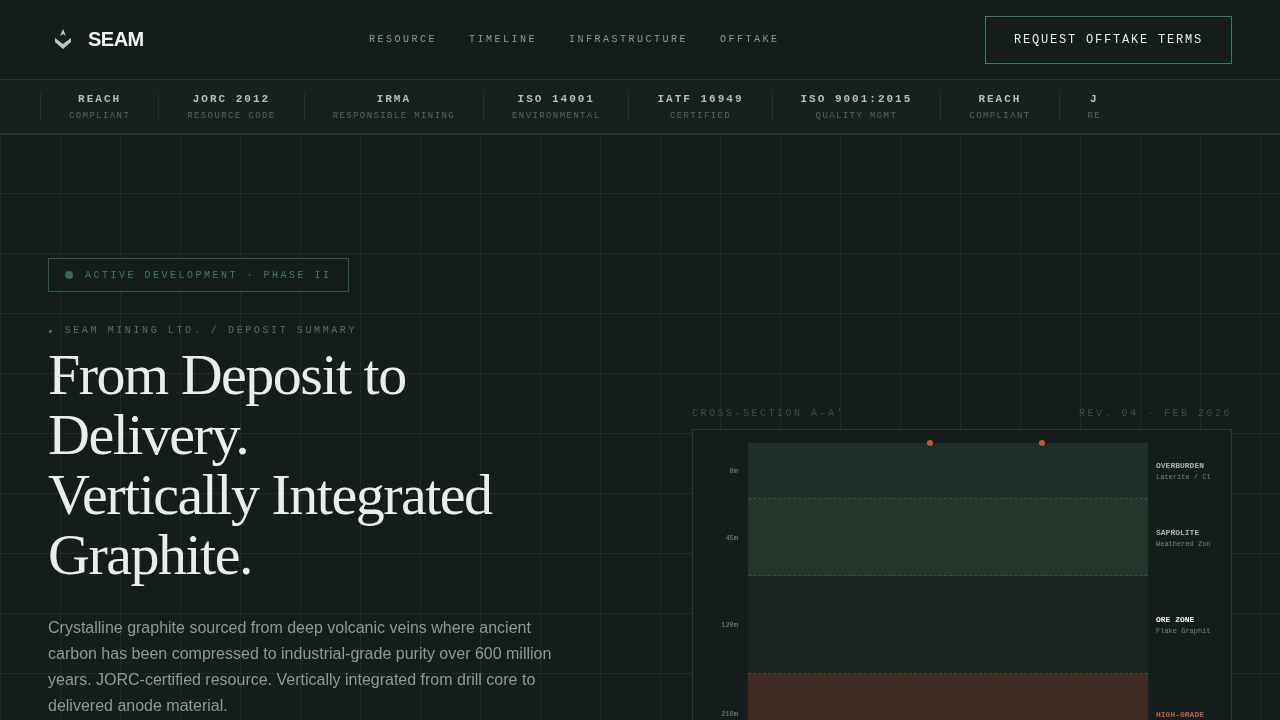 The image size is (1280, 720). Describe the element at coordinates (750, 39) in the screenshot. I see `nav-link: OFFTAKE` at that location.